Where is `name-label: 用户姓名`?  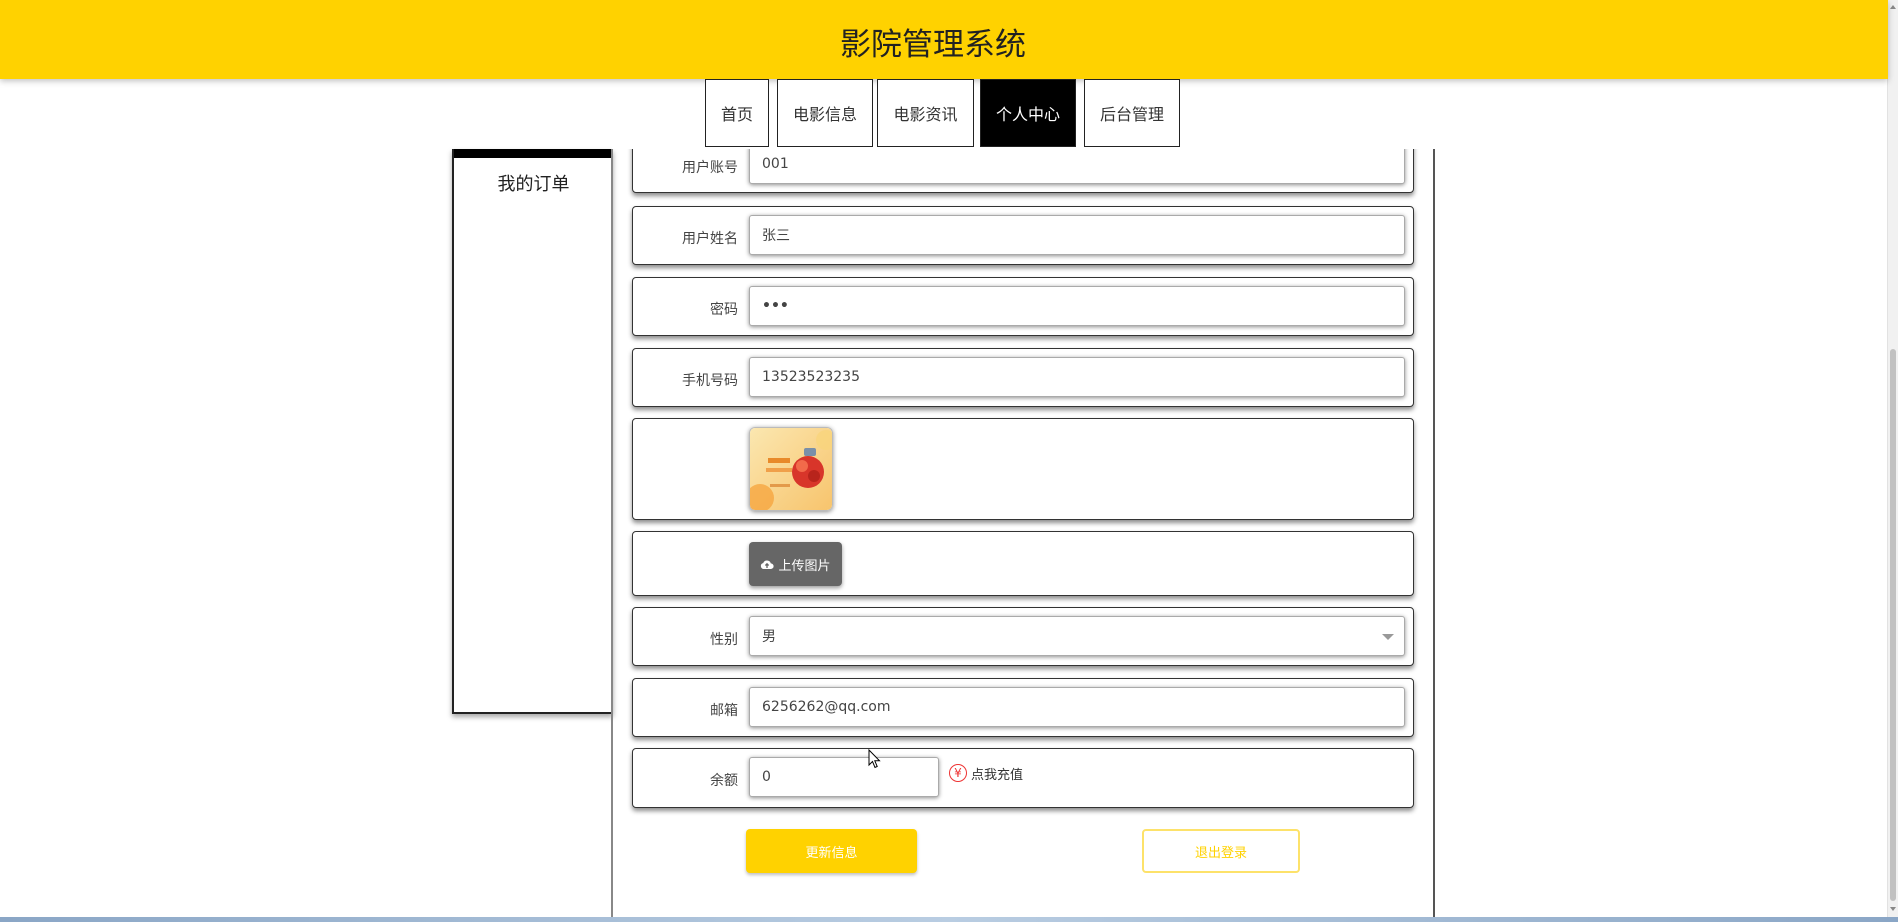 name-label: 用户姓名 is located at coordinates (710, 239).